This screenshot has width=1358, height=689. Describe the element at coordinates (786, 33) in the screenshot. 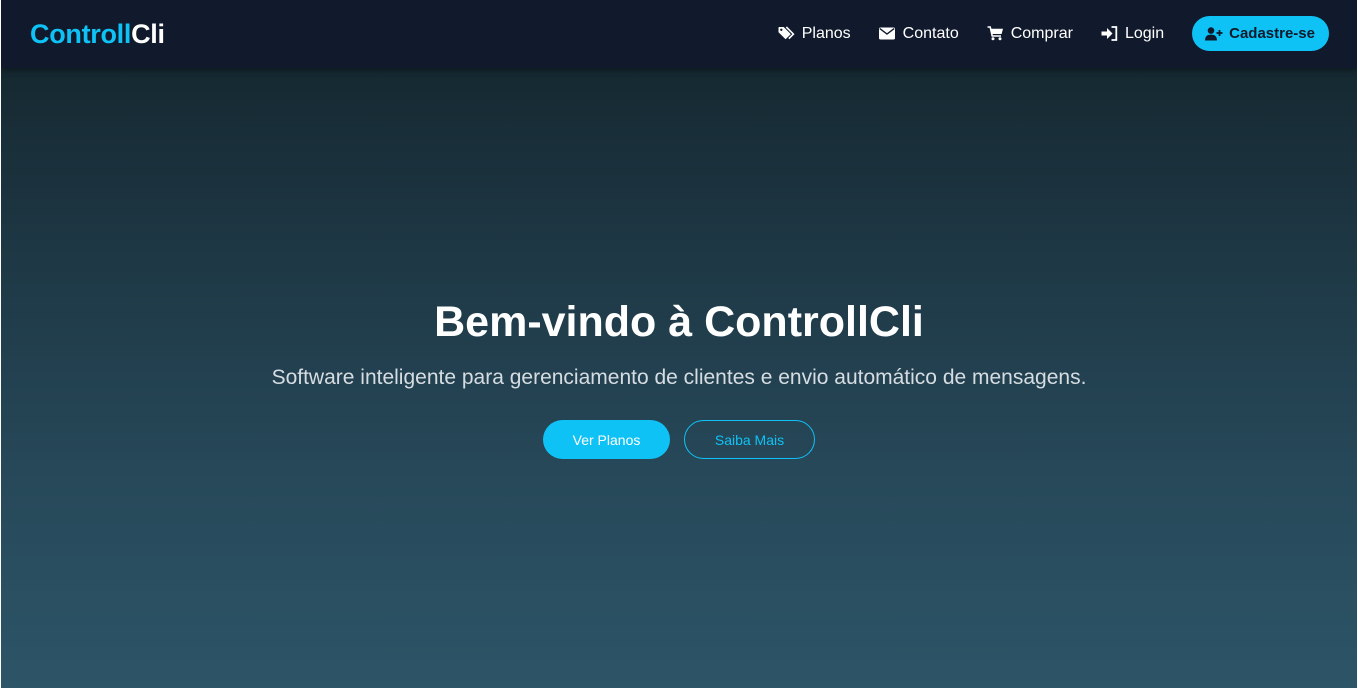

I see `tags-icon` at that location.